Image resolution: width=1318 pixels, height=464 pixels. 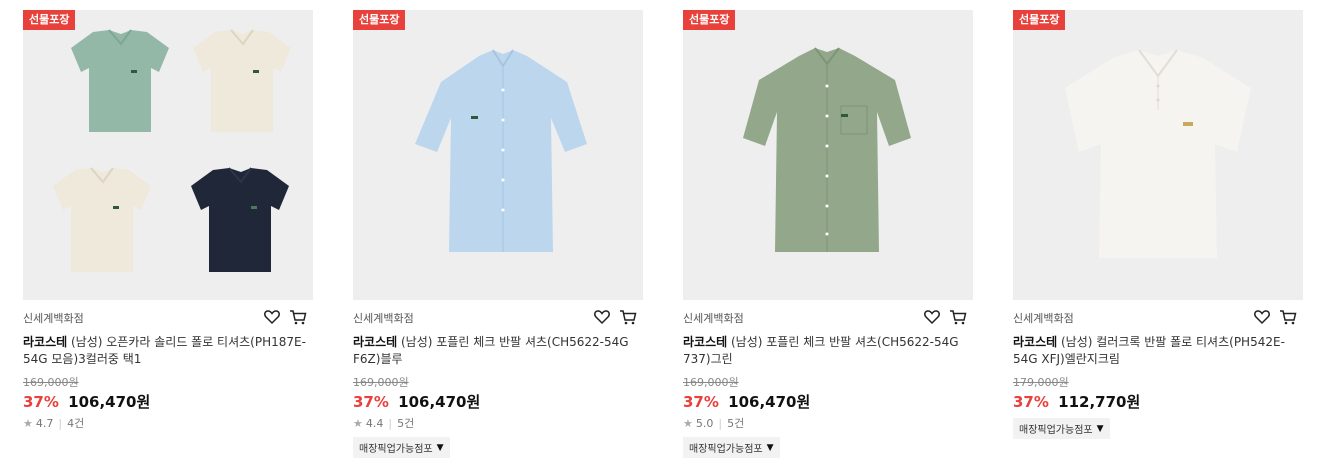 I want to click on rating: ★ 5.0 | 5건, so click(x=828, y=423).